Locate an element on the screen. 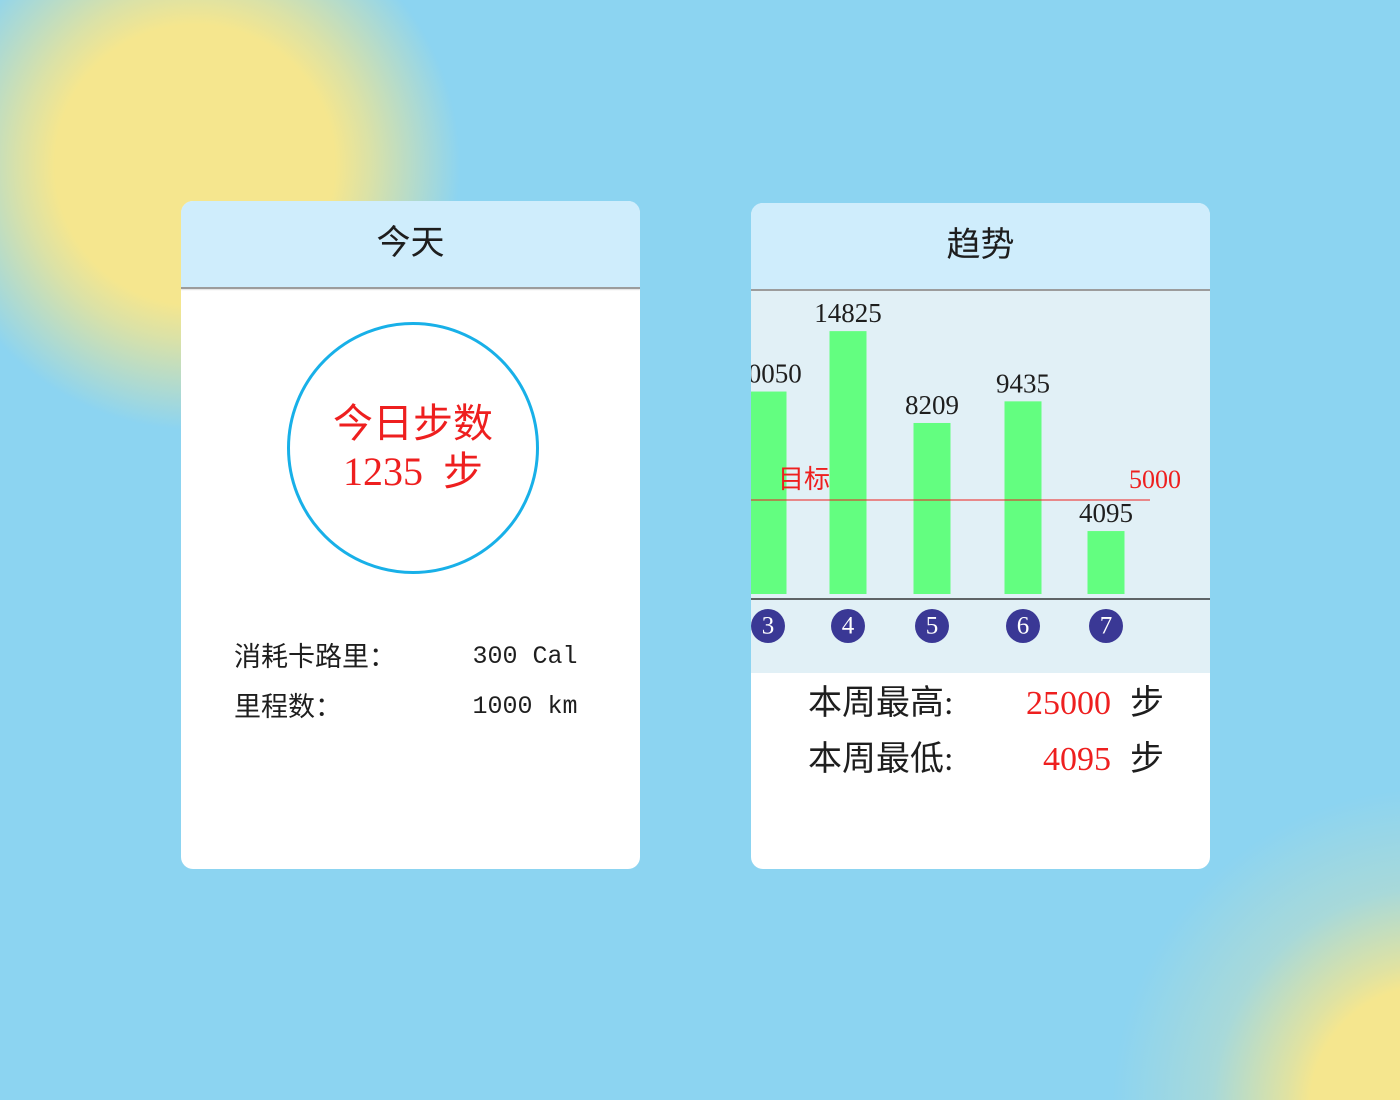 The height and width of the screenshot is (1100, 1400). weekly-high-label: 本周最高: is located at coordinates (881, 703).